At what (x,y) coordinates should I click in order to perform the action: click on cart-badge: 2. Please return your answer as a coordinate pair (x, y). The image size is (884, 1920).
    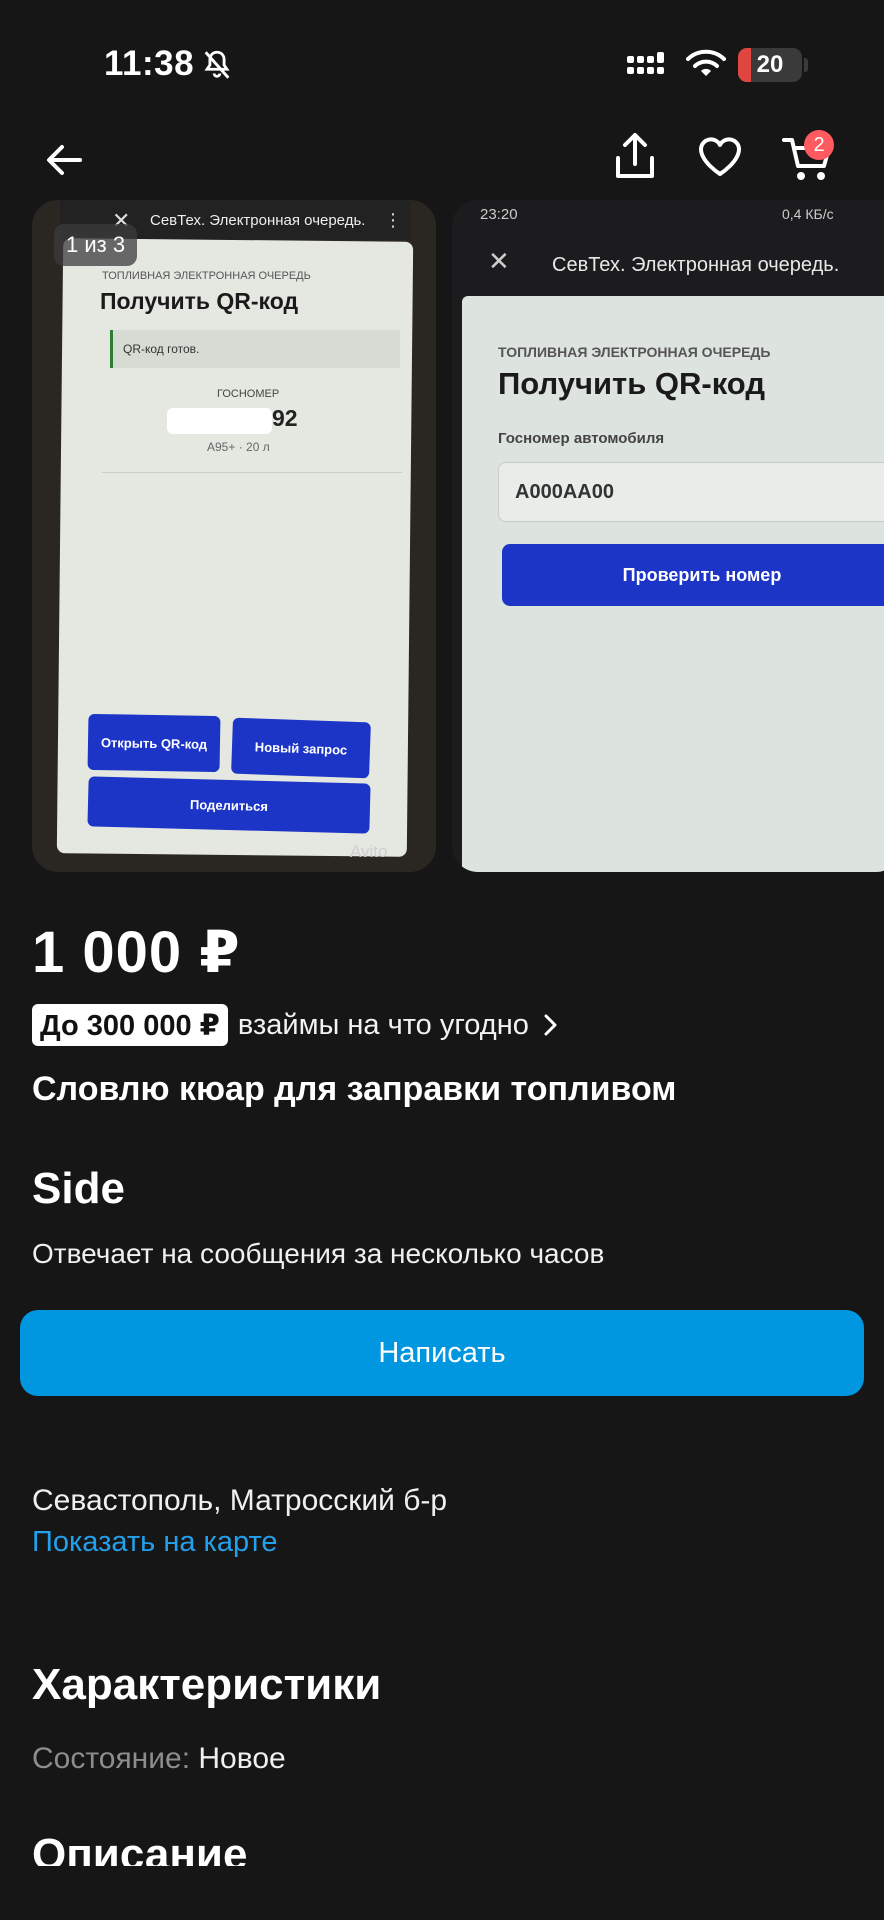
    Looking at the image, I should click on (819, 145).